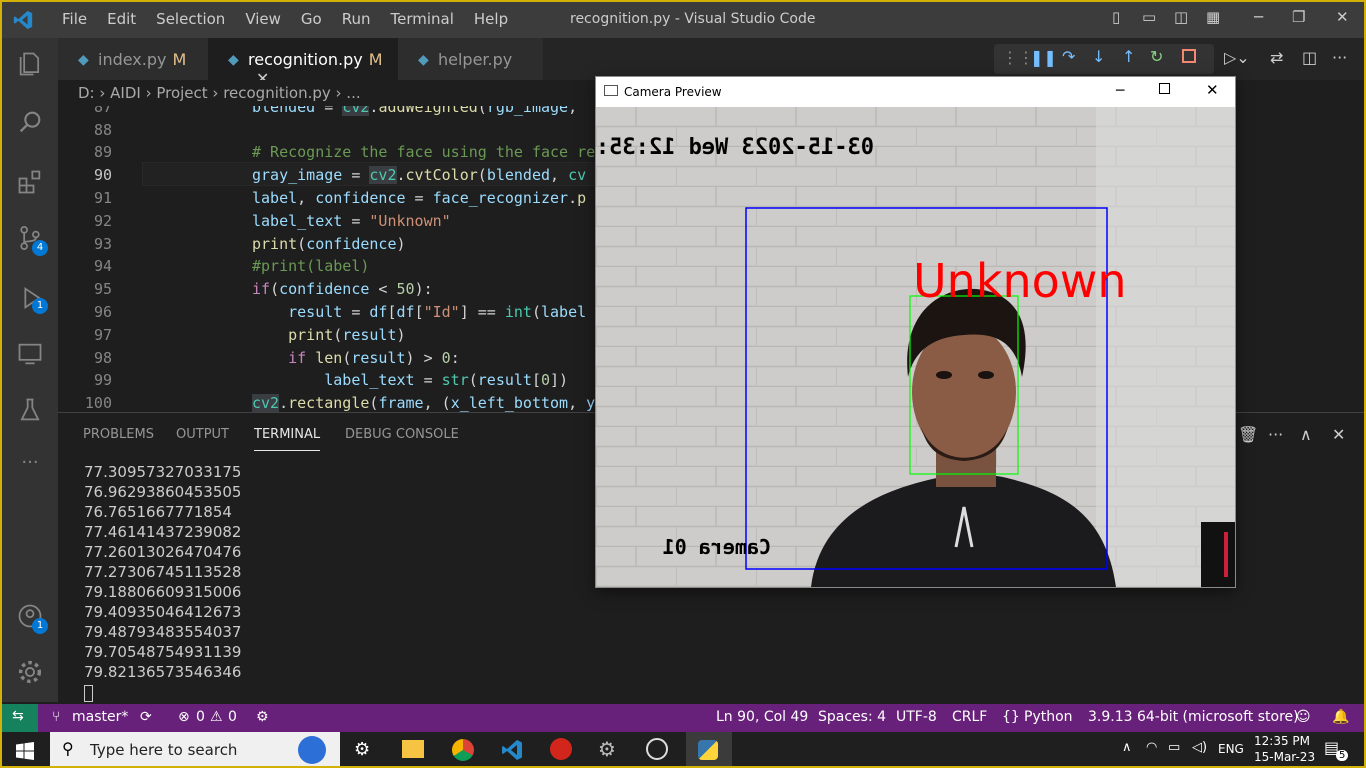 The image size is (1366, 768). I want to click on battery-icon: ▭, so click(1174, 747).